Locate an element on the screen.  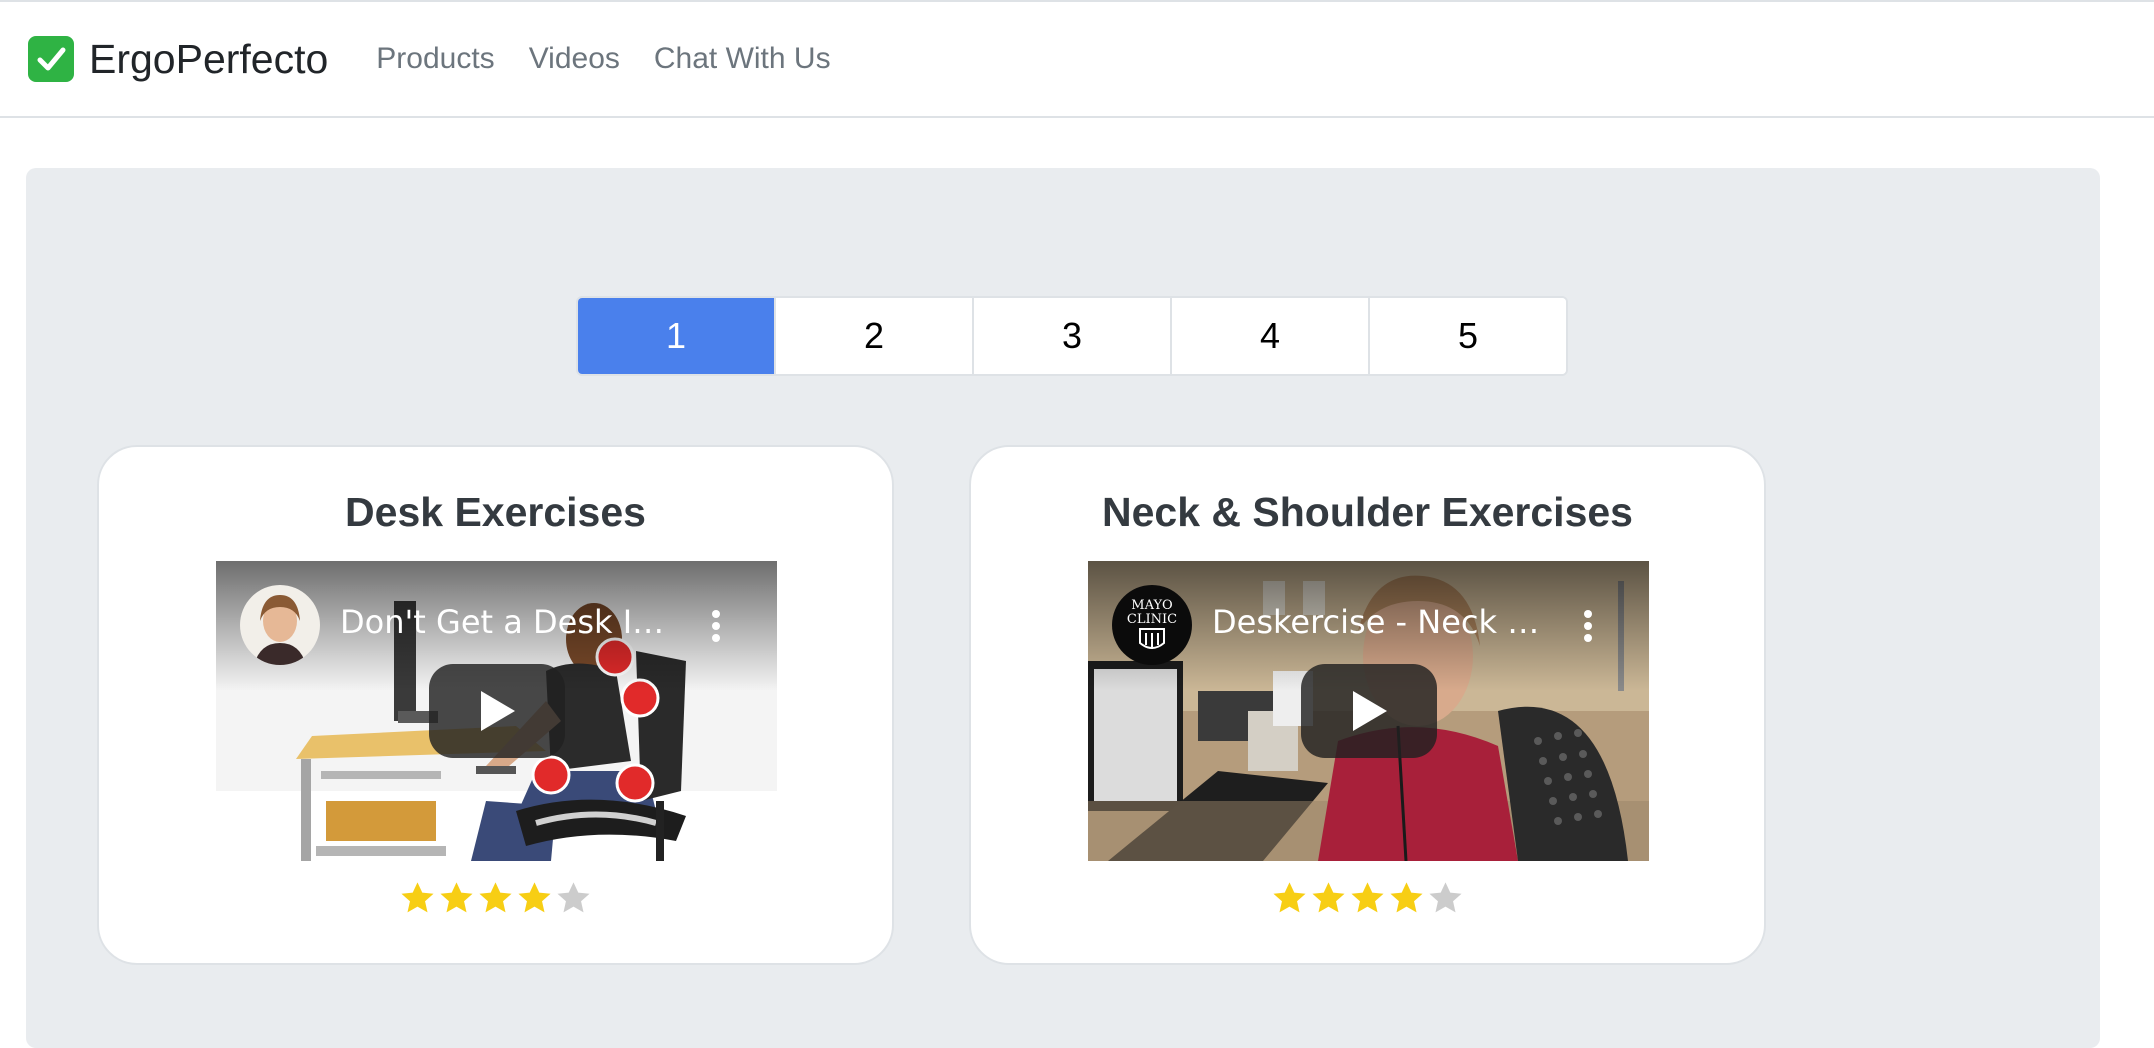
nav-link-videos: Videos is located at coordinates (574, 59).